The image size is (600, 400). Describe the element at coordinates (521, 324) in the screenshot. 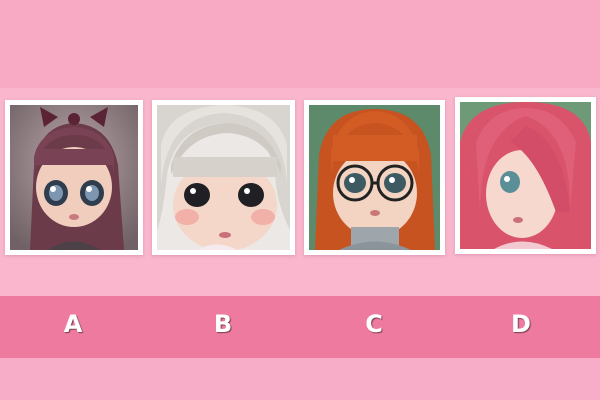

I see `option-d-label: D` at that location.